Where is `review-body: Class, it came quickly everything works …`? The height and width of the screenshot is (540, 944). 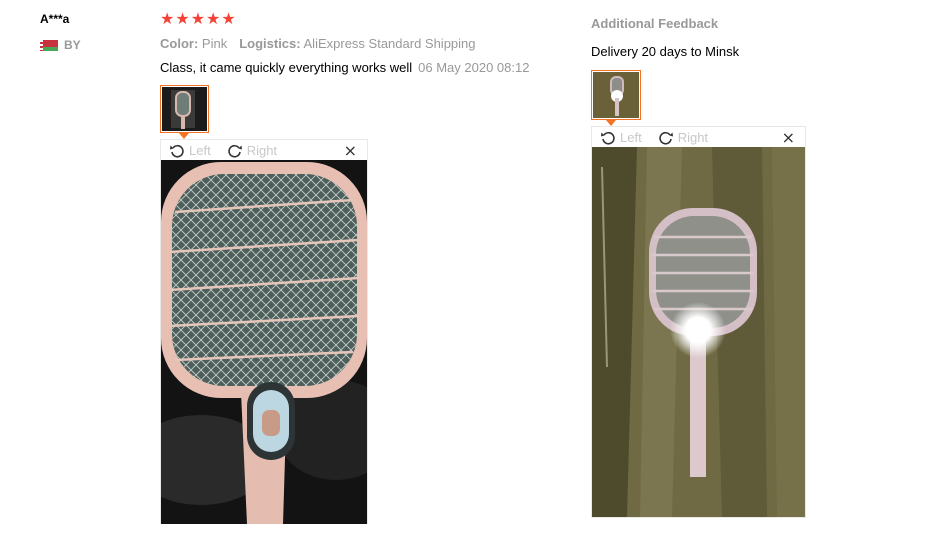 review-body: Class, it came quickly everything works … is located at coordinates (344, 67).